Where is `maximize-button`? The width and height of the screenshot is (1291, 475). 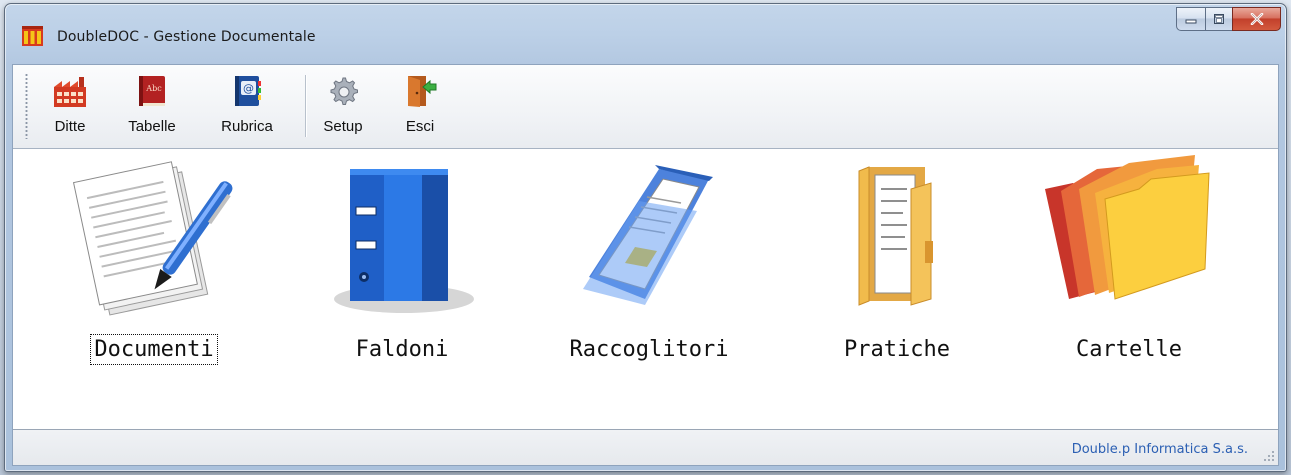 maximize-button is located at coordinates (1218, 19).